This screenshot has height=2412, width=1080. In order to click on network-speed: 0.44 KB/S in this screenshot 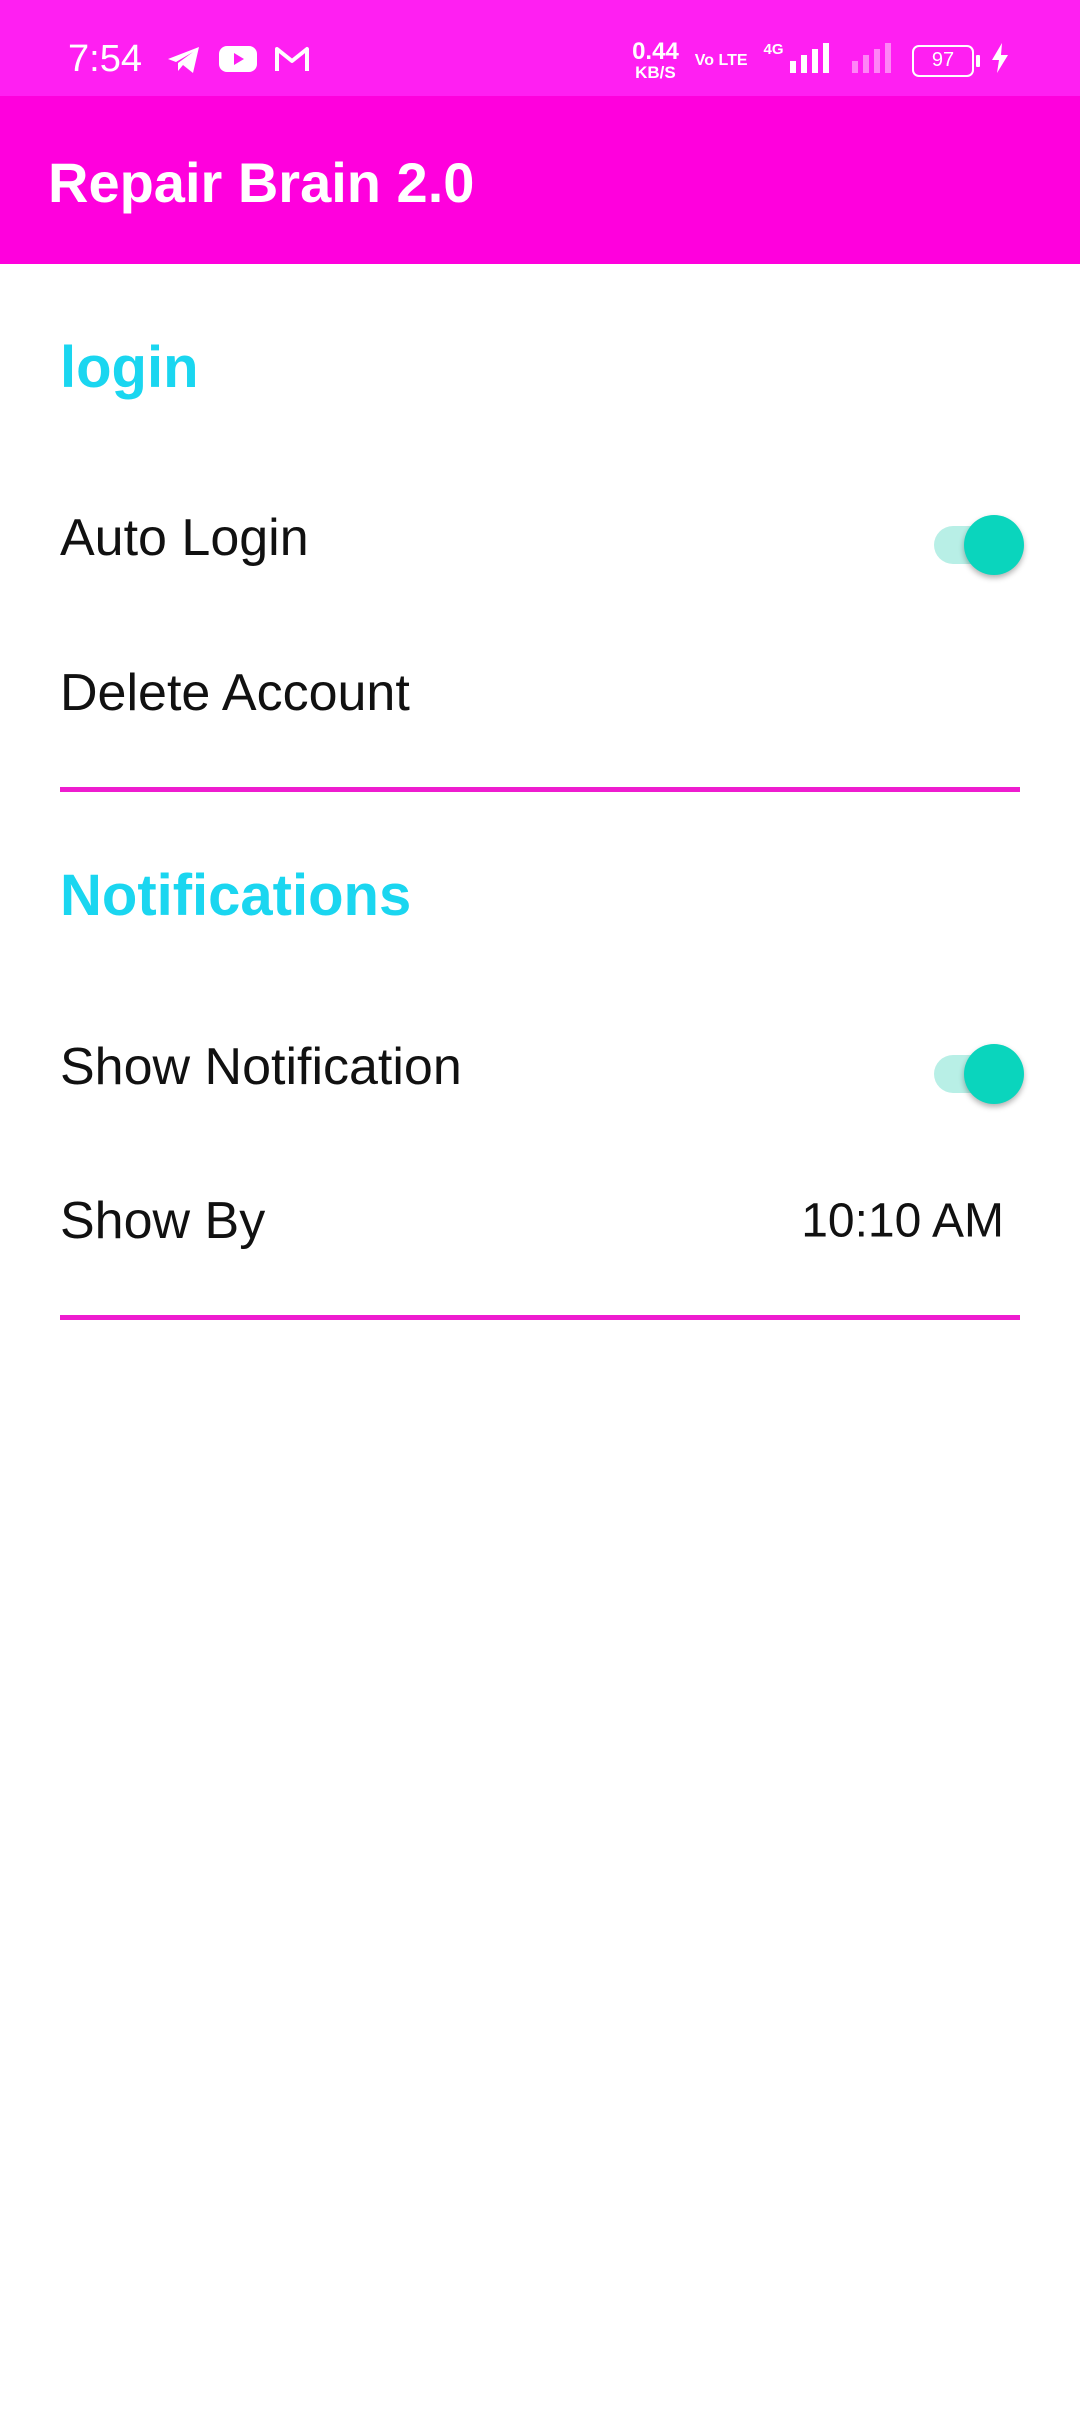, I will do `click(655, 60)`.